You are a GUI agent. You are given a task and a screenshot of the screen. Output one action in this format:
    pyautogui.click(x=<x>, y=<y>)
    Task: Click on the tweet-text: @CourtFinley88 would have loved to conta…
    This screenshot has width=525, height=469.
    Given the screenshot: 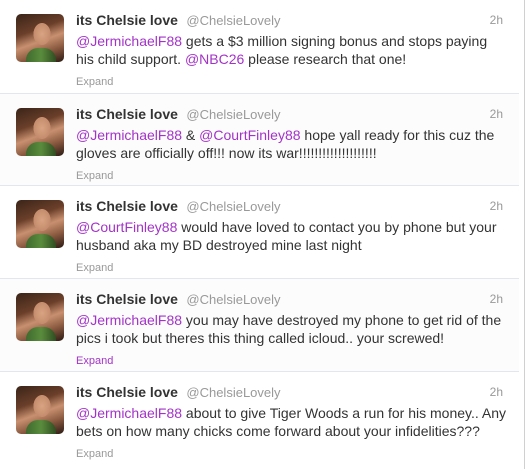 What is the action you would take?
    pyautogui.click(x=292, y=236)
    